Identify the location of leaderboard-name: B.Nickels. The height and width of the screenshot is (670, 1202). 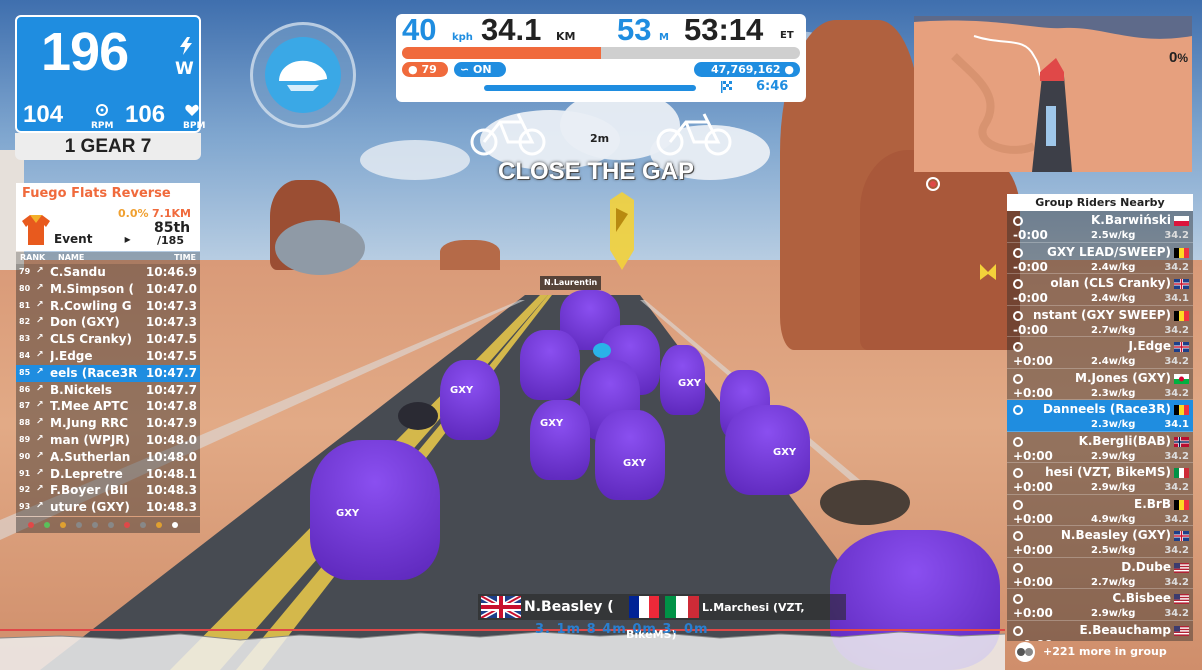
(81, 389).